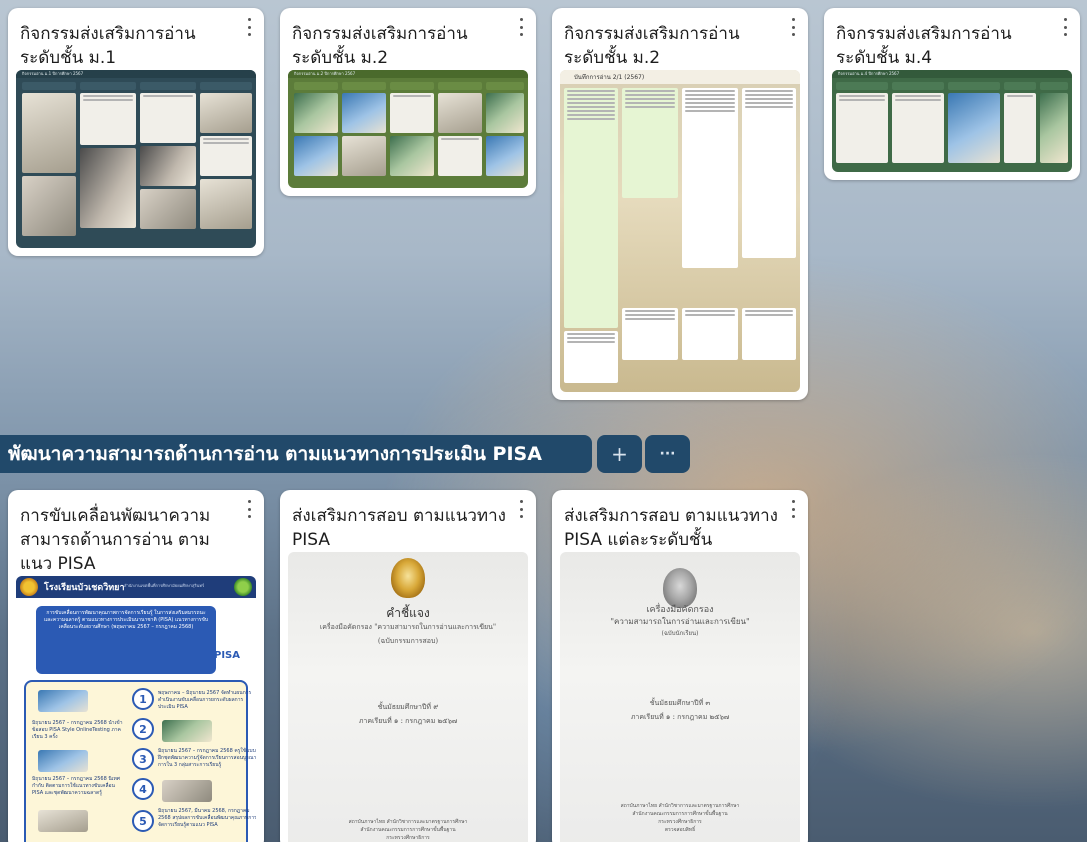  What do you see at coordinates (143, 729) in the screenshot?
I see `step-number: 2` at bounding box center [143, 729].